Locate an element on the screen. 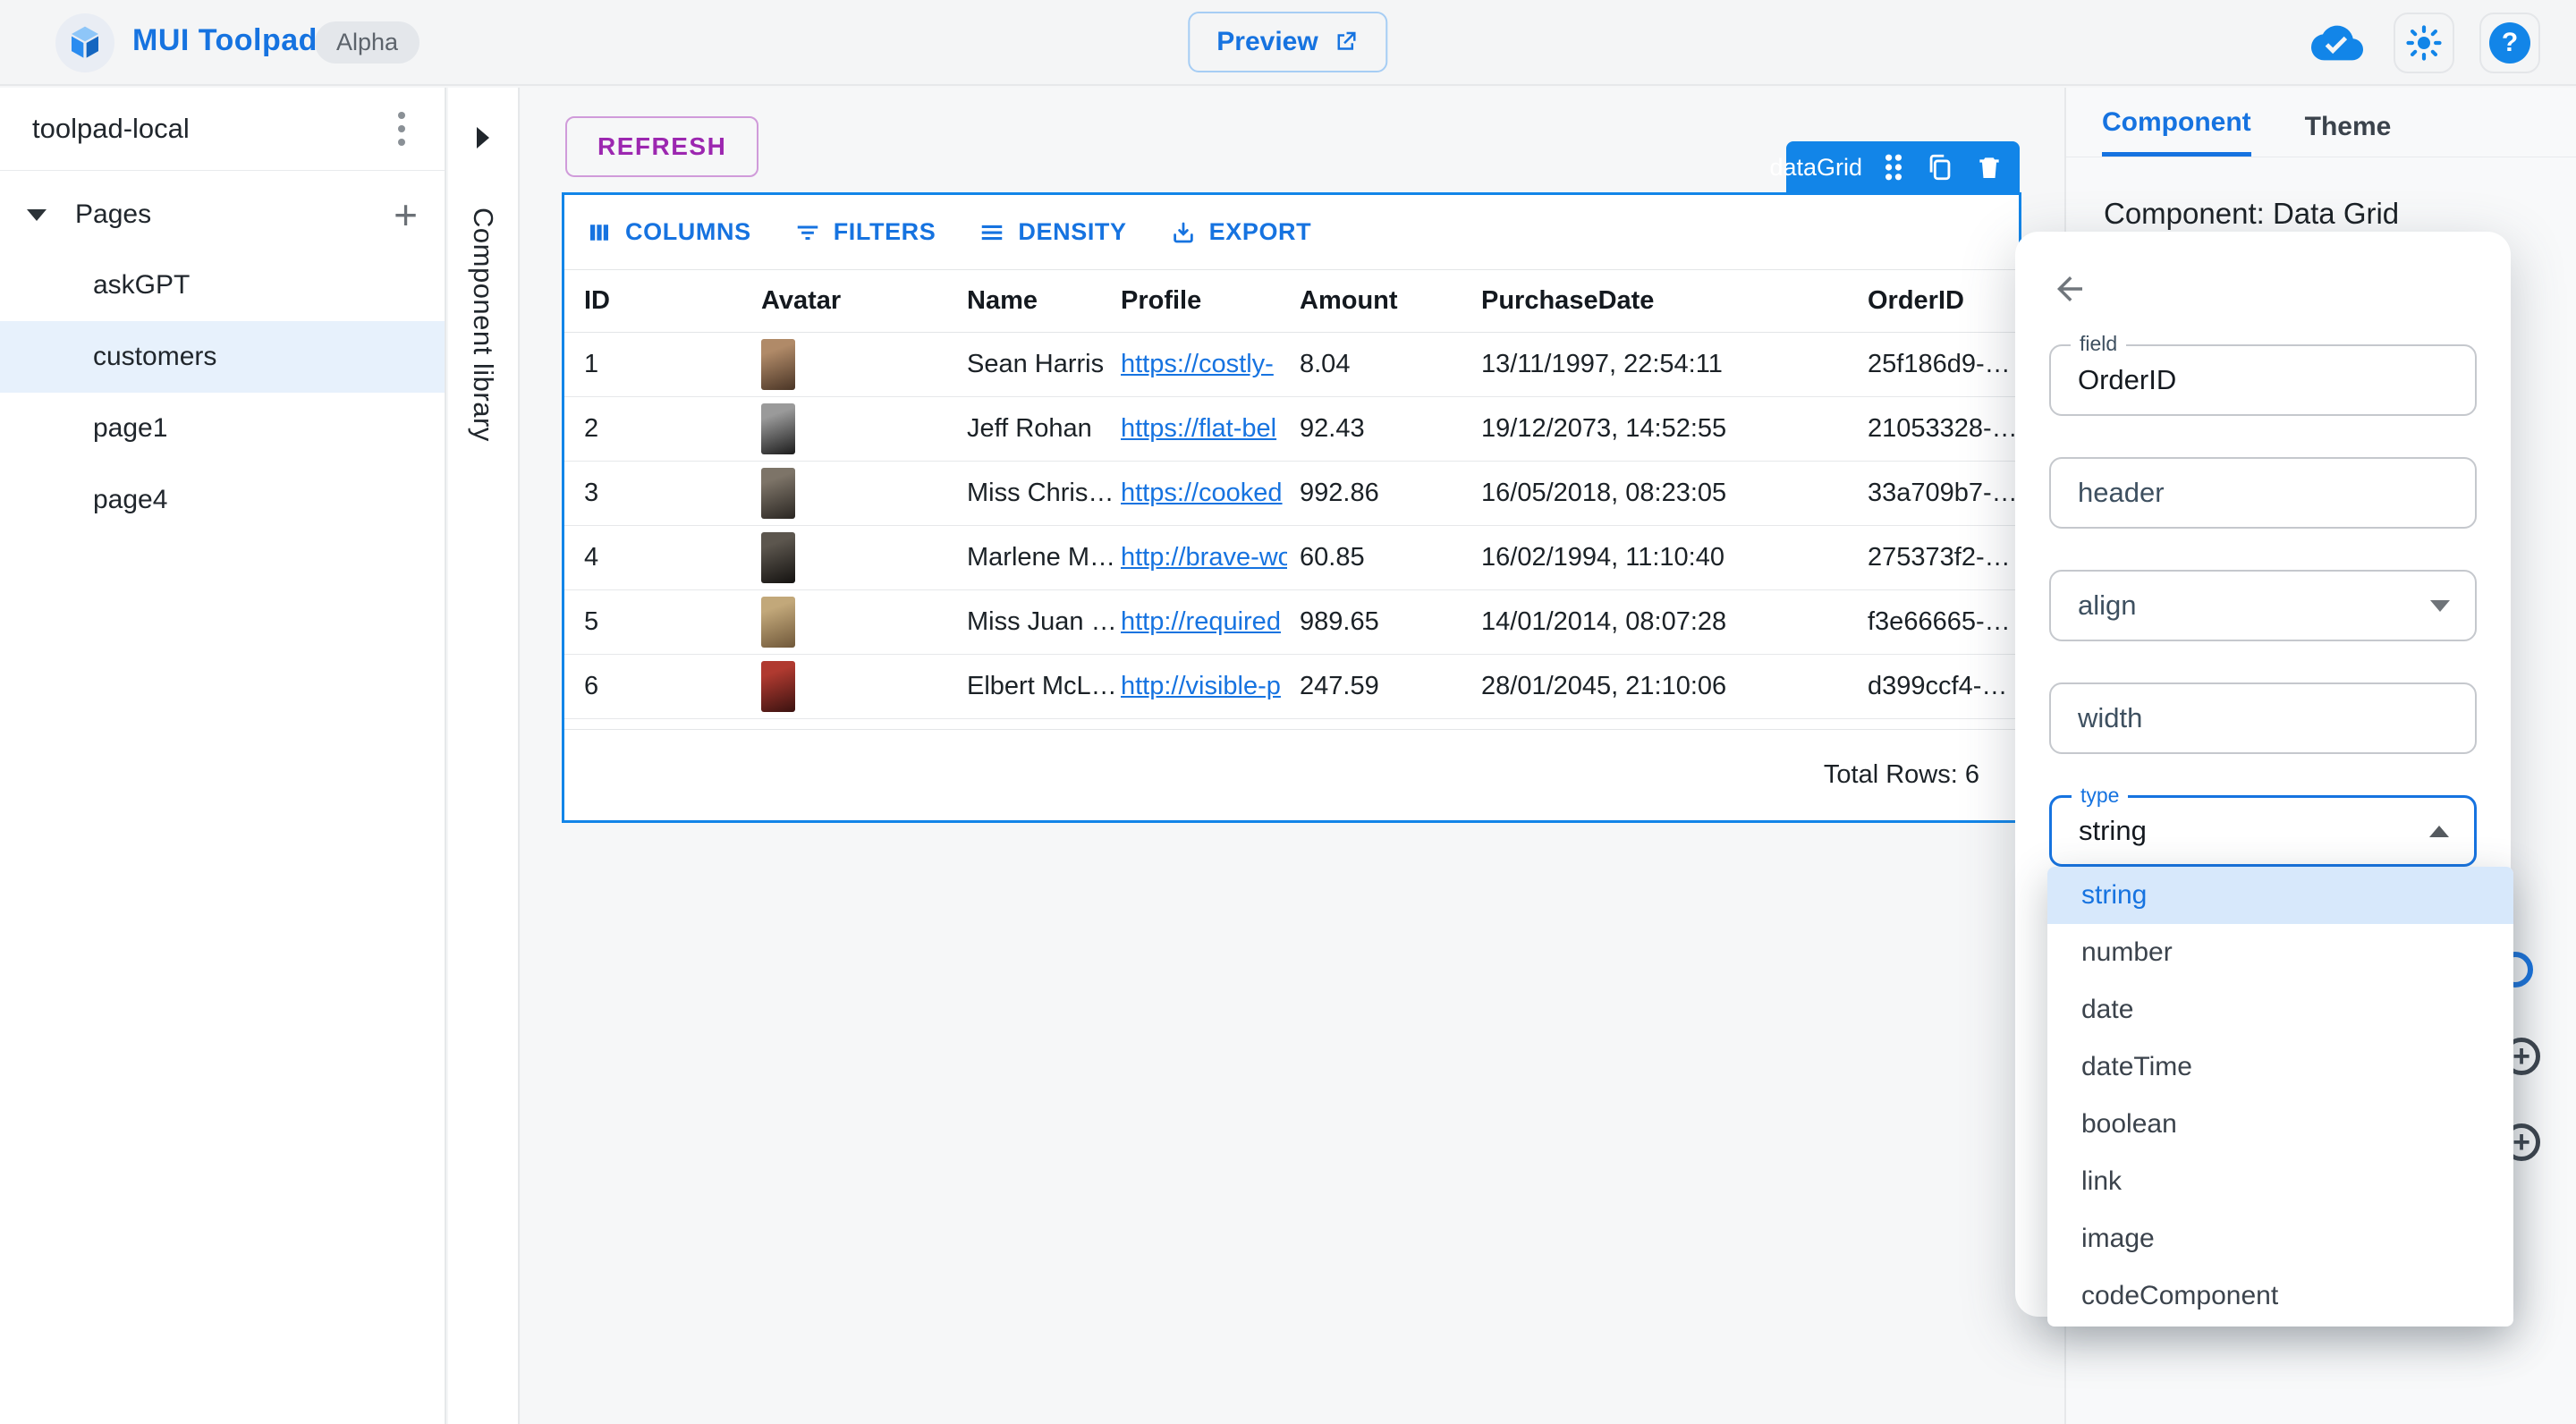 This screenshot has height=1424, width=2576. cell-purchasedate: 28/01/2045, 21:10:06 is located at coordinates (1604, 686).